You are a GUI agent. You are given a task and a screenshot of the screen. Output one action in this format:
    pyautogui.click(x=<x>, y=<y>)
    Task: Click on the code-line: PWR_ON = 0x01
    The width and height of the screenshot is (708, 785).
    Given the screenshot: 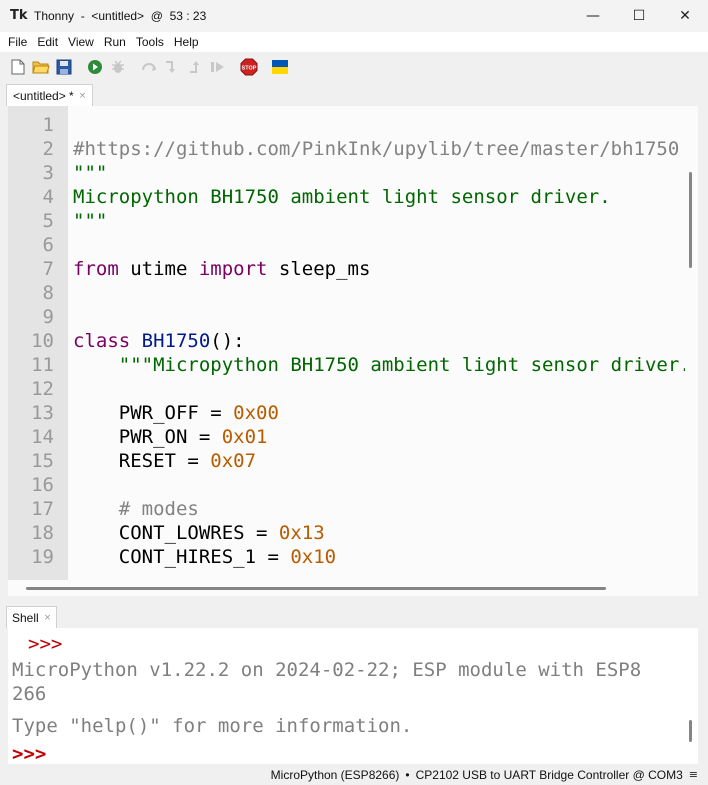 What is the action you would take?
    pyautogui.click(x=170, y=437)
    